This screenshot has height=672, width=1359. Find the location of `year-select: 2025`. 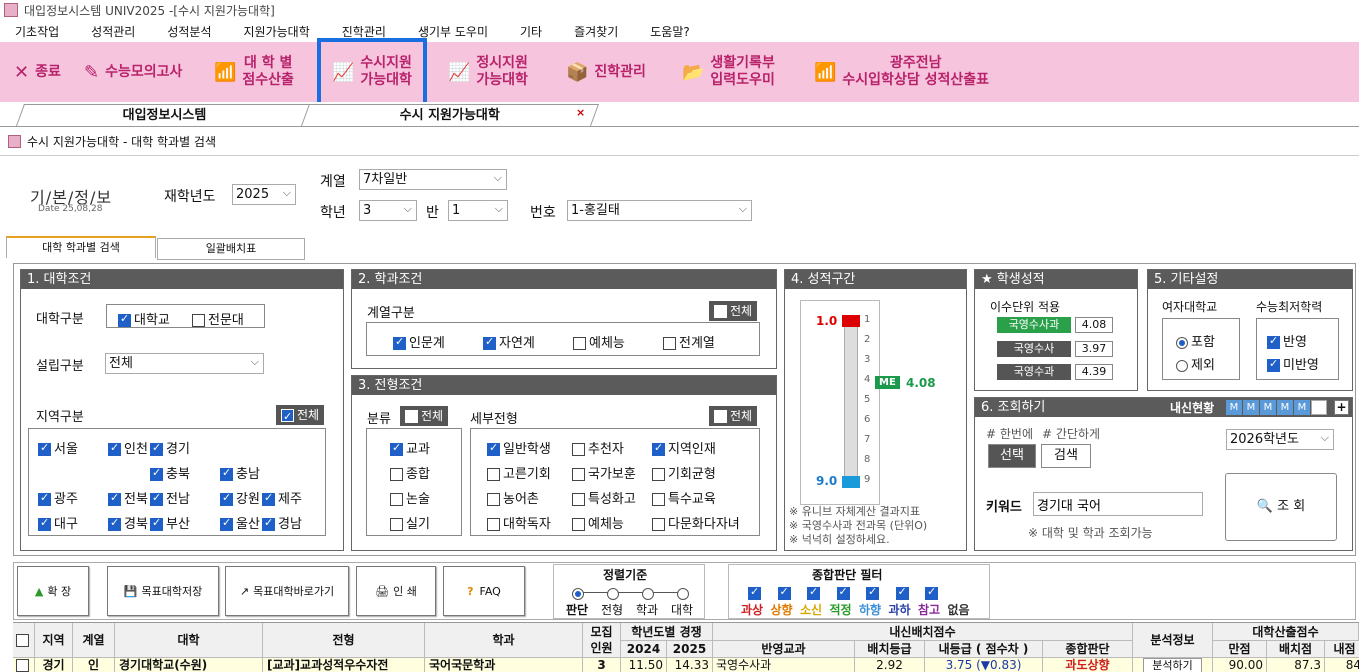

year-select: 2025 is located at coordinates (264, 194).